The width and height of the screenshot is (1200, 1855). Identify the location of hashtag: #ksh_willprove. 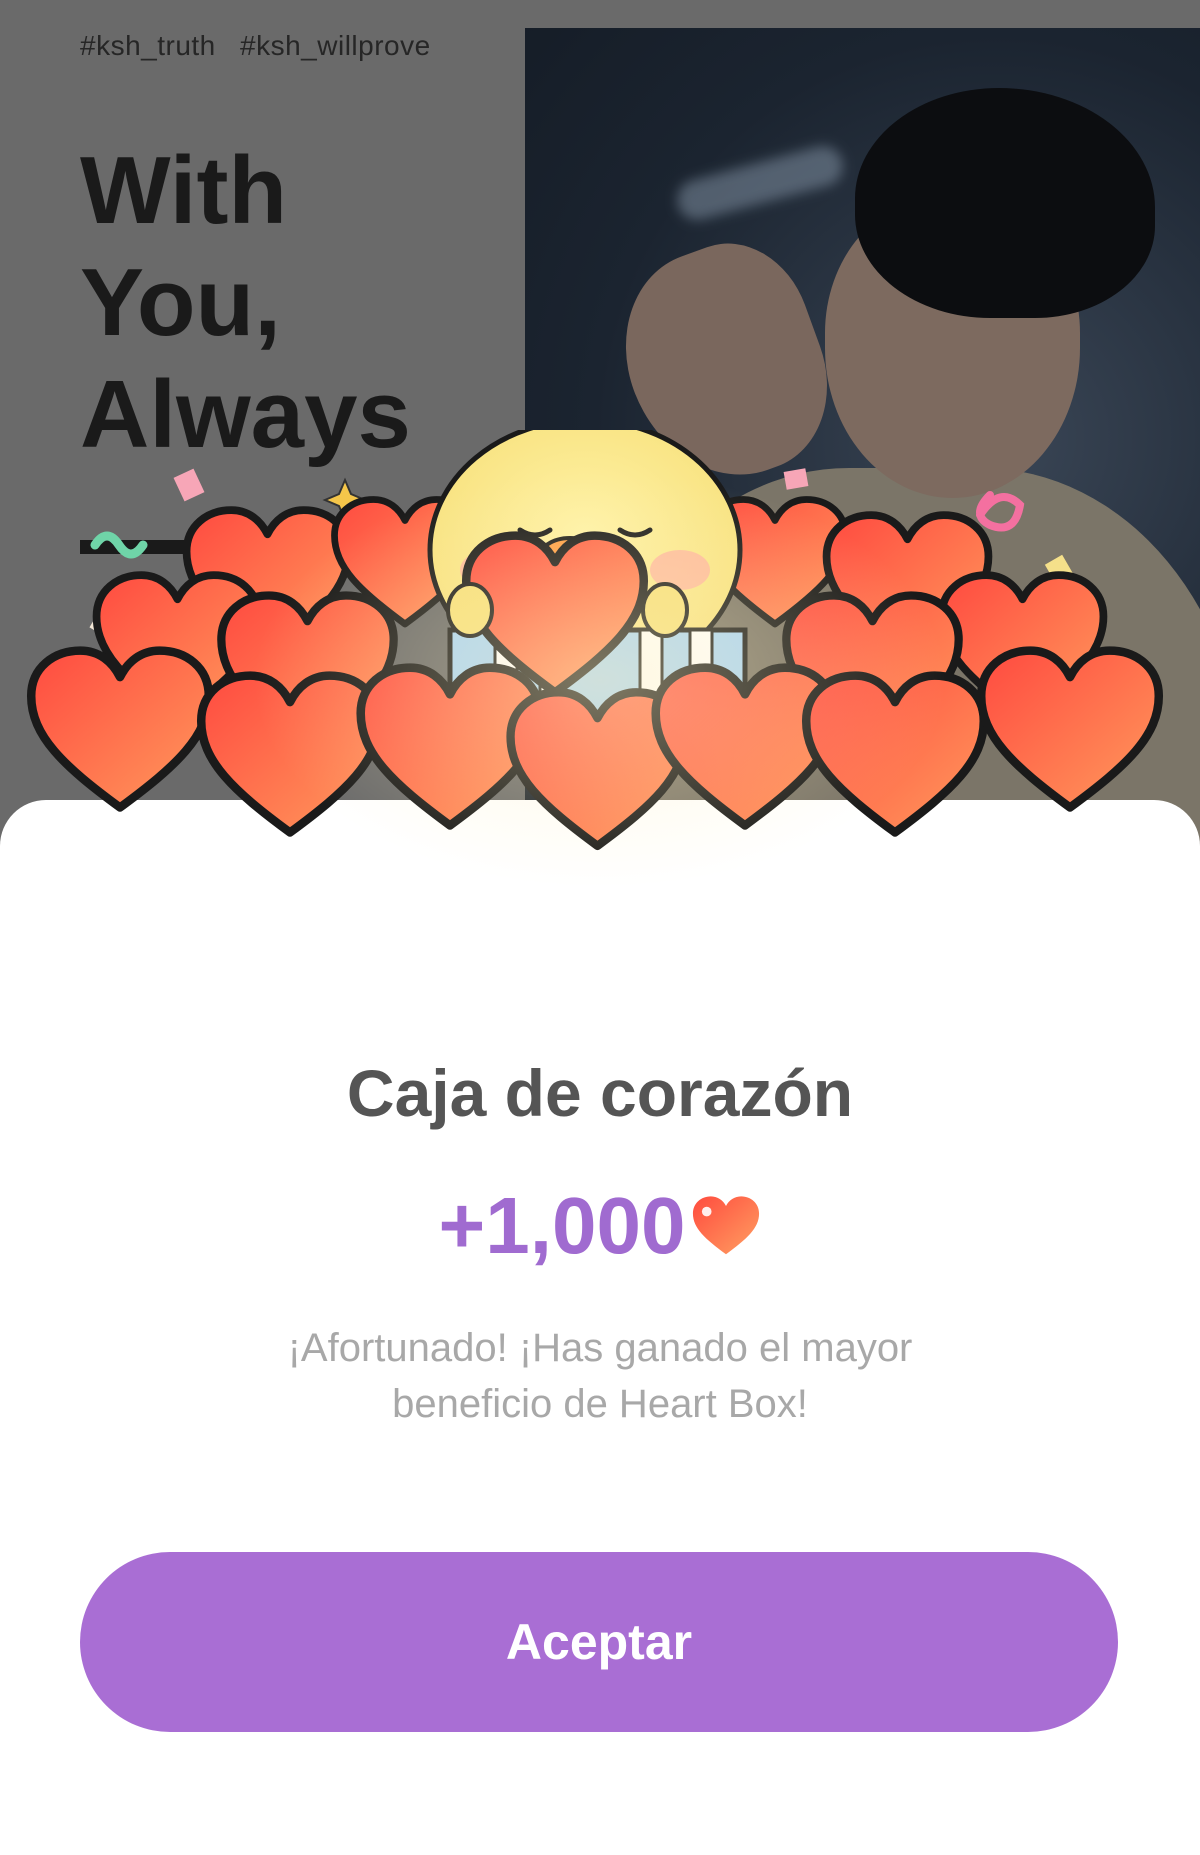
(335, 45).